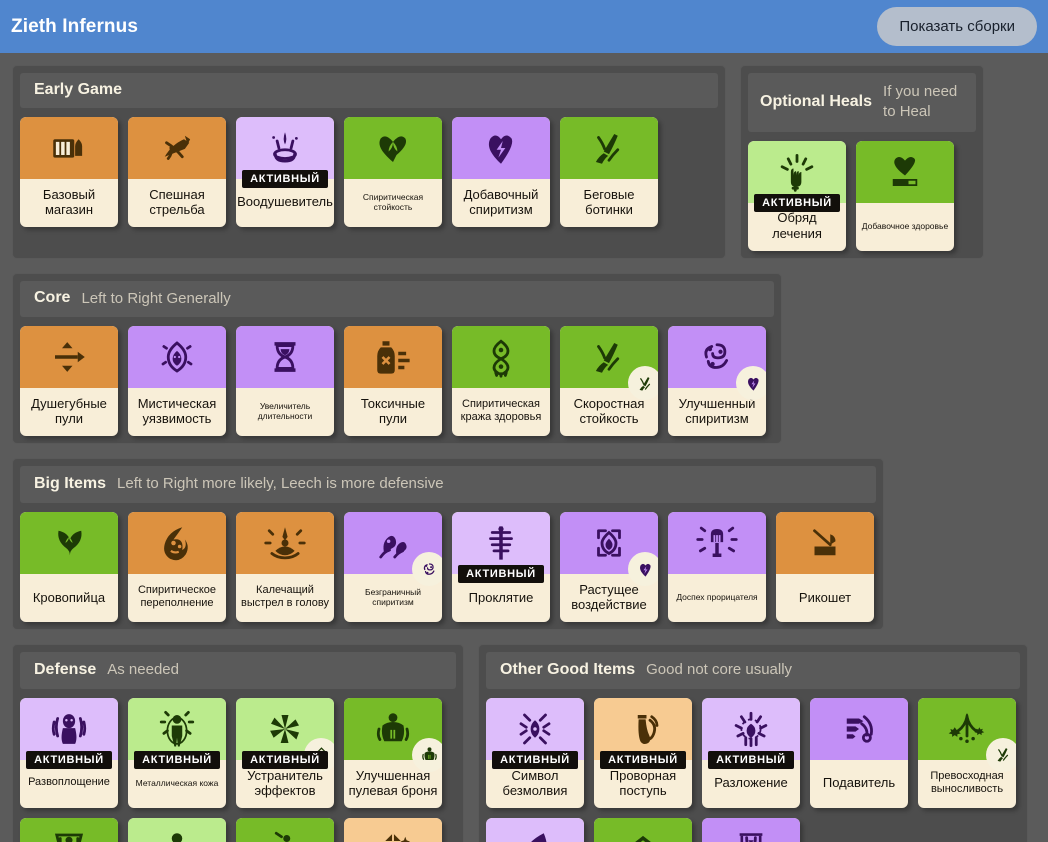 This screenshot has height=842, width=1048. What do you see at coordinates (609, 357) in the screenshot?
I see `sprint-boots-icon` at bounding box center [609, 357].